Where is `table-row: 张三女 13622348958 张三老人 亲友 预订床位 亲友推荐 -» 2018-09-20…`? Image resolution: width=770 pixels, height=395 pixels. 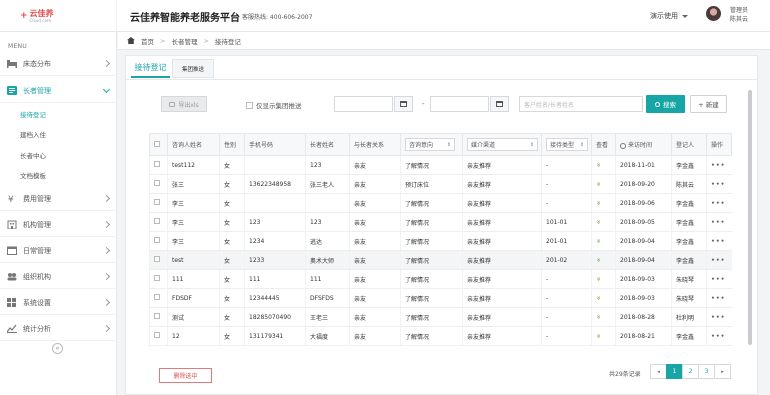
table-row: 张三女 13622348958 张三老人 亲友 预订床位 亲友推荐 -» 2018-09-20… is located at coordinates (440, 184).